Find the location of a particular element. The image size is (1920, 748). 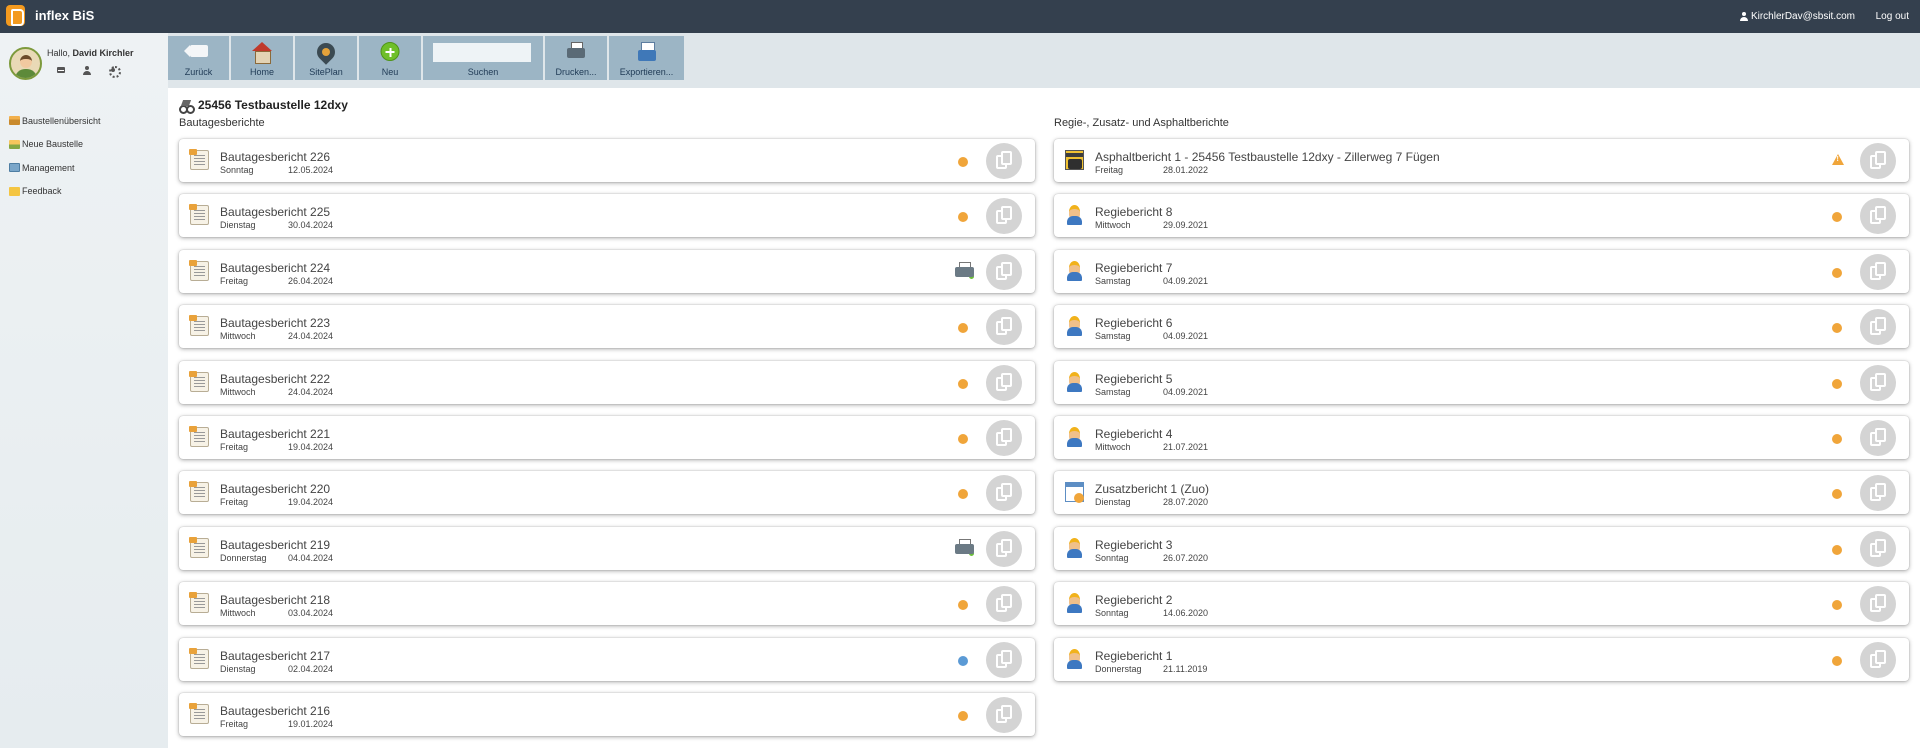

sidebar-item-site-overview: Baustellenübersicht is located at coordinates (55, 120).